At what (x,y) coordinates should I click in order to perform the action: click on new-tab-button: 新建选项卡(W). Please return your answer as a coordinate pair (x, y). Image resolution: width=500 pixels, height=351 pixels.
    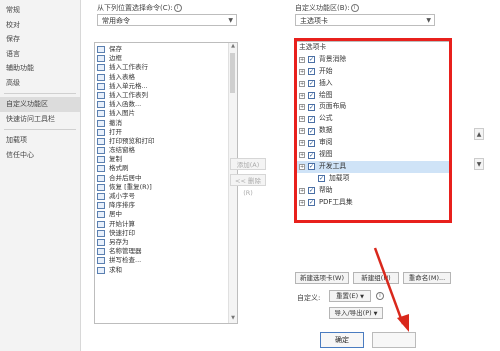
    Looking at the image, I should click on (322, 278).